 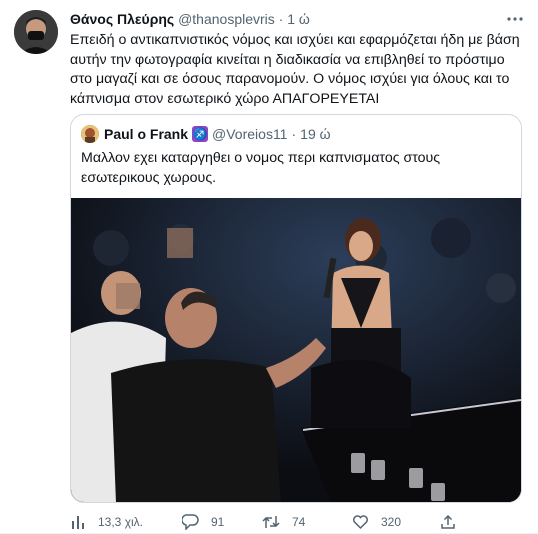 What do you see at coordinates (283, 522) in the screenshot?
I see `retweet-button: 74` at bounding box center [283, 522].